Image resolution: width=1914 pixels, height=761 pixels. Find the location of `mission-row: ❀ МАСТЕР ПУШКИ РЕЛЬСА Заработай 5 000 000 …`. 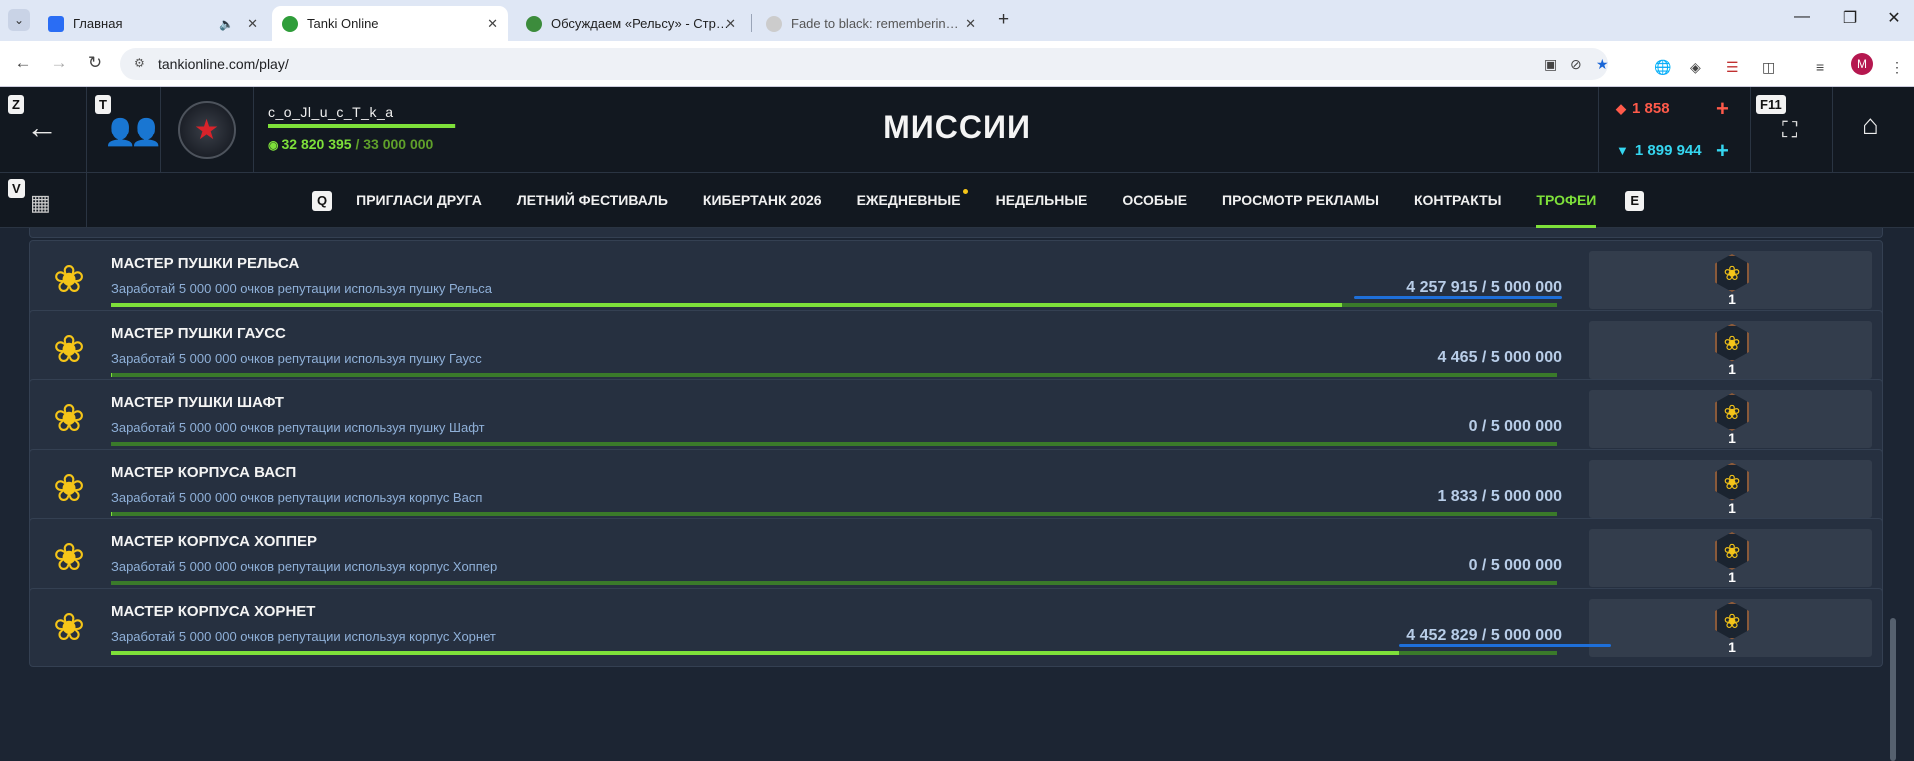

mission-row: ❀ МАСТЕР ПУШКИ РЕЛЬСА Заработай 5 000 000 … is located at coordinates (956, 279).